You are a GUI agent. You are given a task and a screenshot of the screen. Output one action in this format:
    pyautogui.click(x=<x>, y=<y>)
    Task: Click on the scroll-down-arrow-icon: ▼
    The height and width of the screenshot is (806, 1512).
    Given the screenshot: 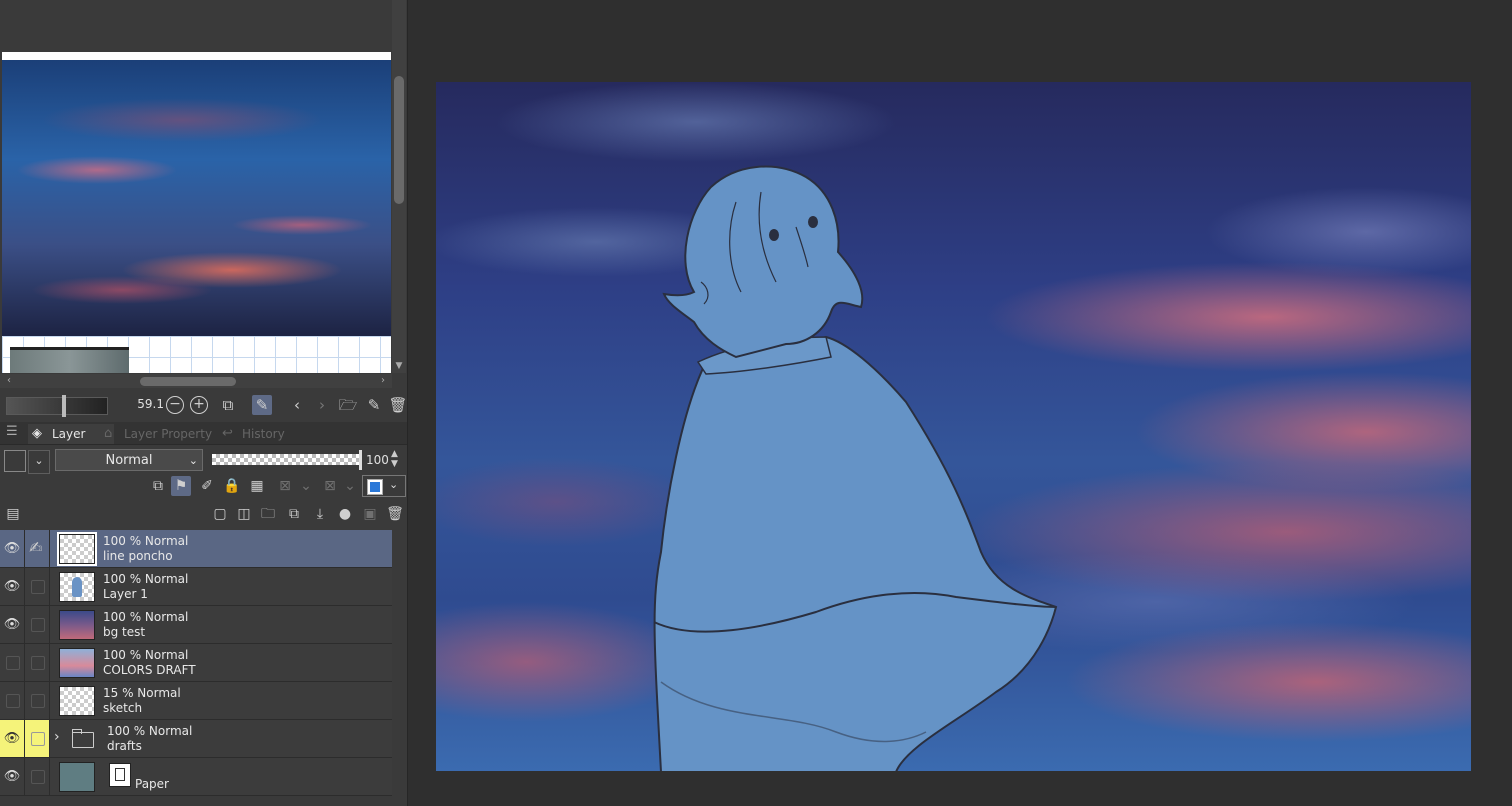 What is the action you would take?
    pyautogui.click(x=399, y=366)
    